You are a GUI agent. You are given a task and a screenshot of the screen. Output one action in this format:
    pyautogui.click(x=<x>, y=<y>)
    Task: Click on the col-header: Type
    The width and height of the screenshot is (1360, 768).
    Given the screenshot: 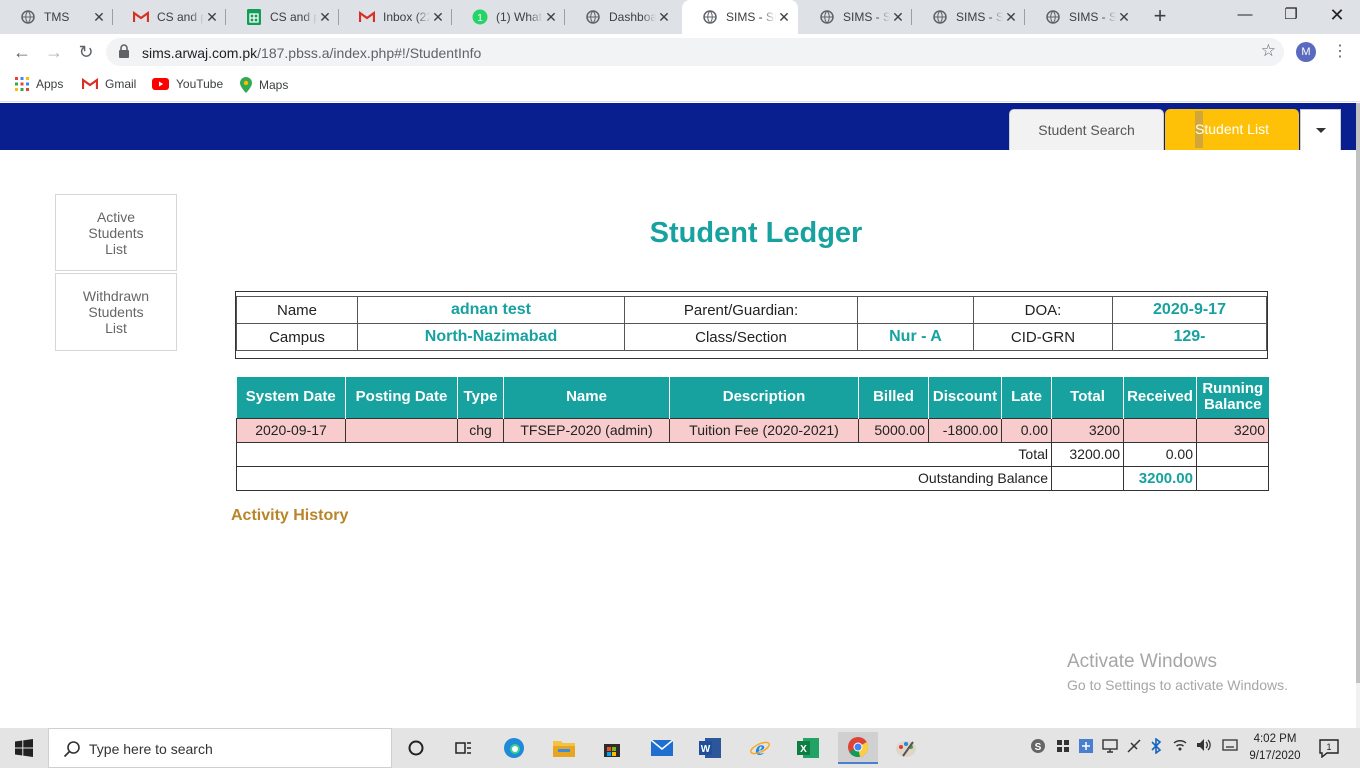 What is the action you would take?
    pyautogui.click(x=480, y=397)
    